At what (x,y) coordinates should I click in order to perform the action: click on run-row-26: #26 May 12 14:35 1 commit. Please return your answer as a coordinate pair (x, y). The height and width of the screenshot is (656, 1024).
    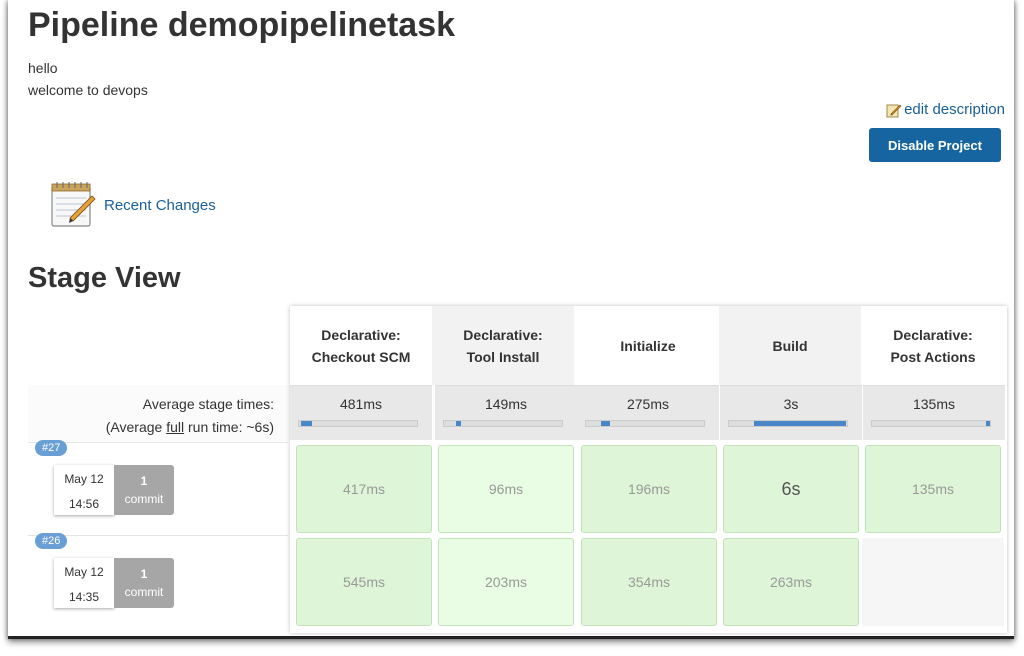
    Looking at the image, I should click on (158, 580).